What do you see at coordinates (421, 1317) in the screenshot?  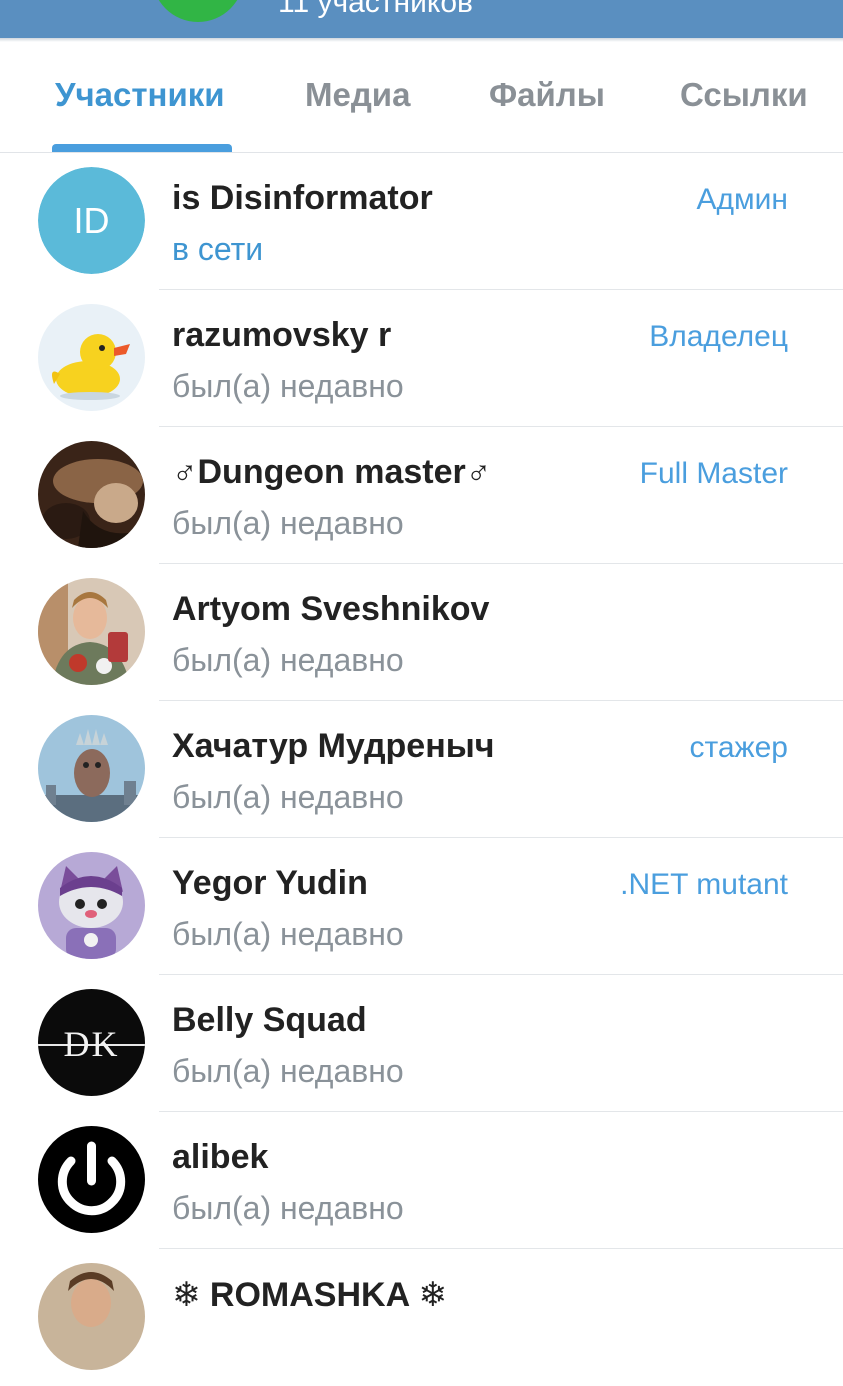 I see `member-row: ❄ ROMASHKA ❄` at bounding box center [421, 1317].